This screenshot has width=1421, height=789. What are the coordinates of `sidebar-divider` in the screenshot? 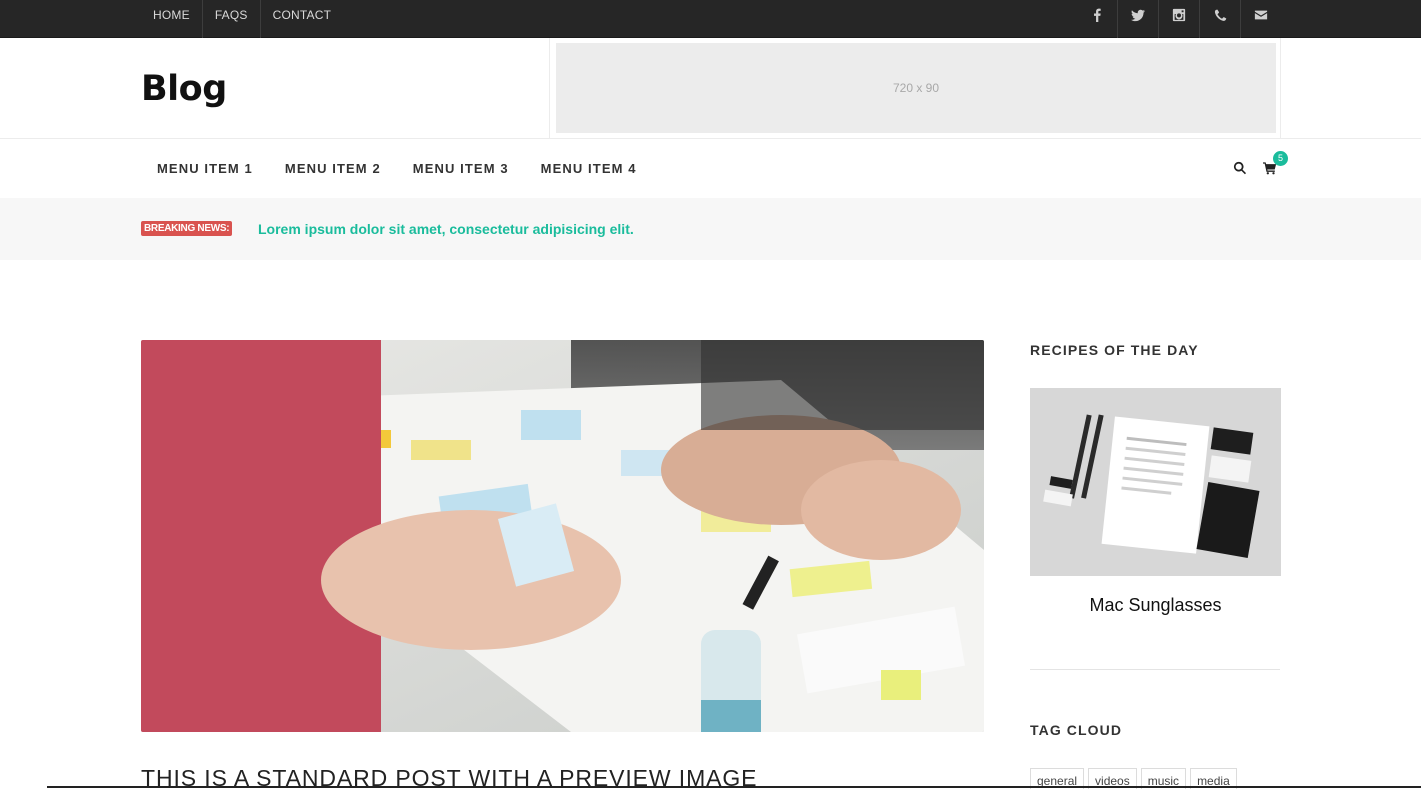 It's located at (1155, 669).